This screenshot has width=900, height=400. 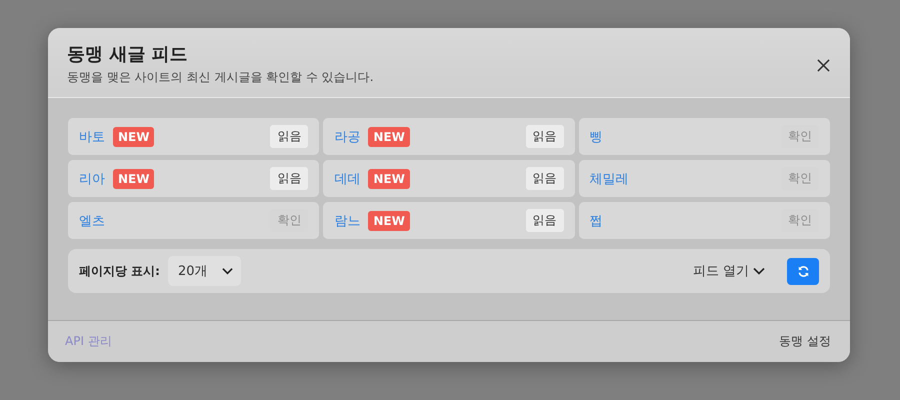 I want to click on feed-link: 바토, so click(x=92, y=137).